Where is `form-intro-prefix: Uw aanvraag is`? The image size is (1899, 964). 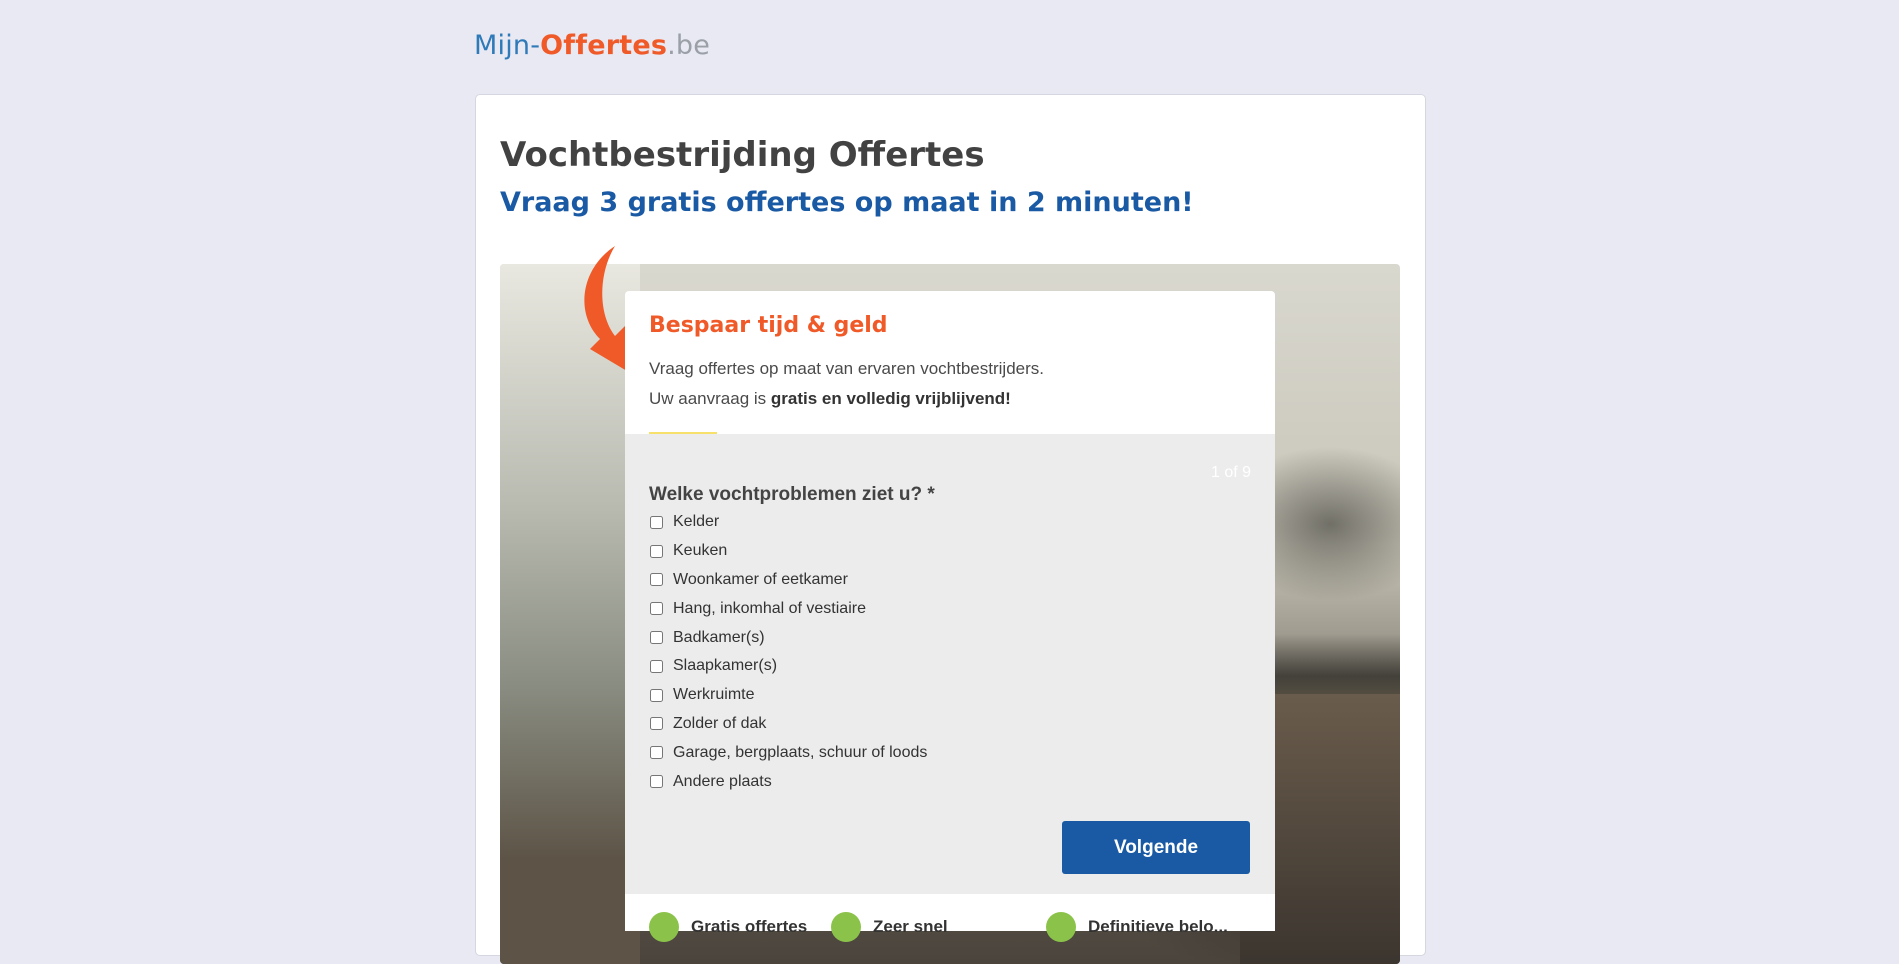 form-intro-prefix: Uw aanvraag is is located at coordinates (710, 398).